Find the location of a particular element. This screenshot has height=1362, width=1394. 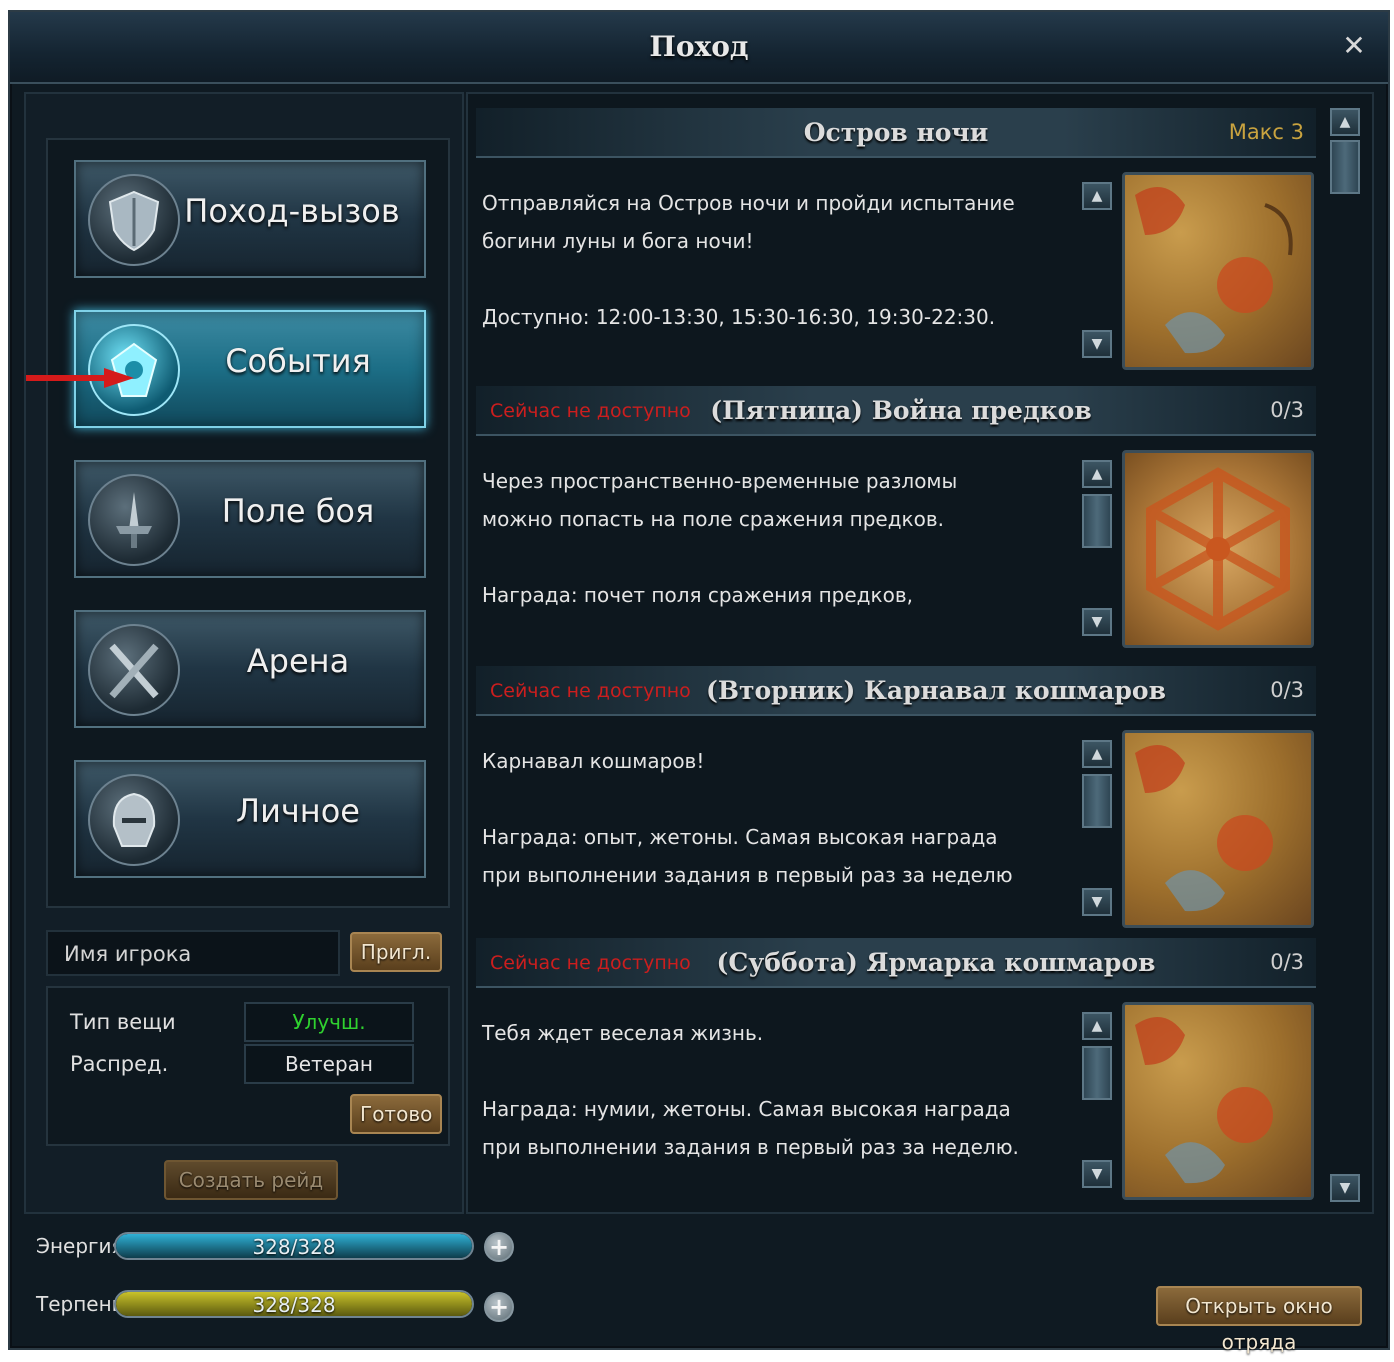

ready-button: Готово is located at coordinates (396, 1114).